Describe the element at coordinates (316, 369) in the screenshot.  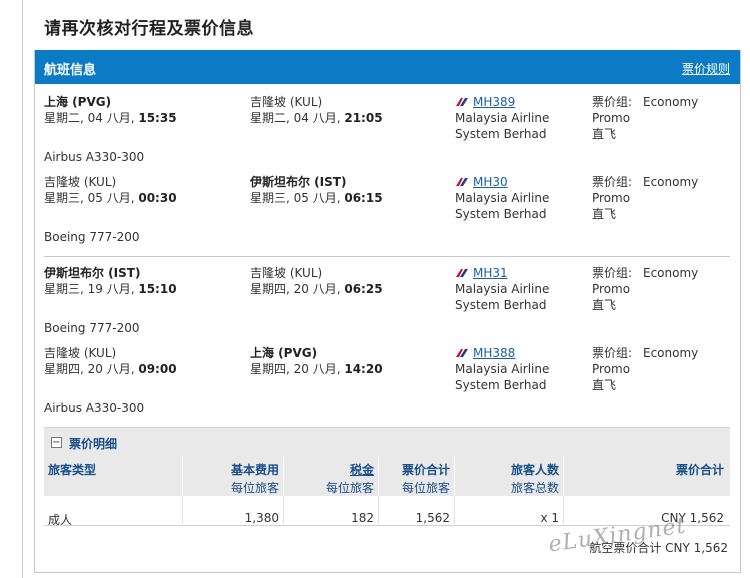
I see `arrival-datetime: 星期四, 20 八月, 14:20` at that location.